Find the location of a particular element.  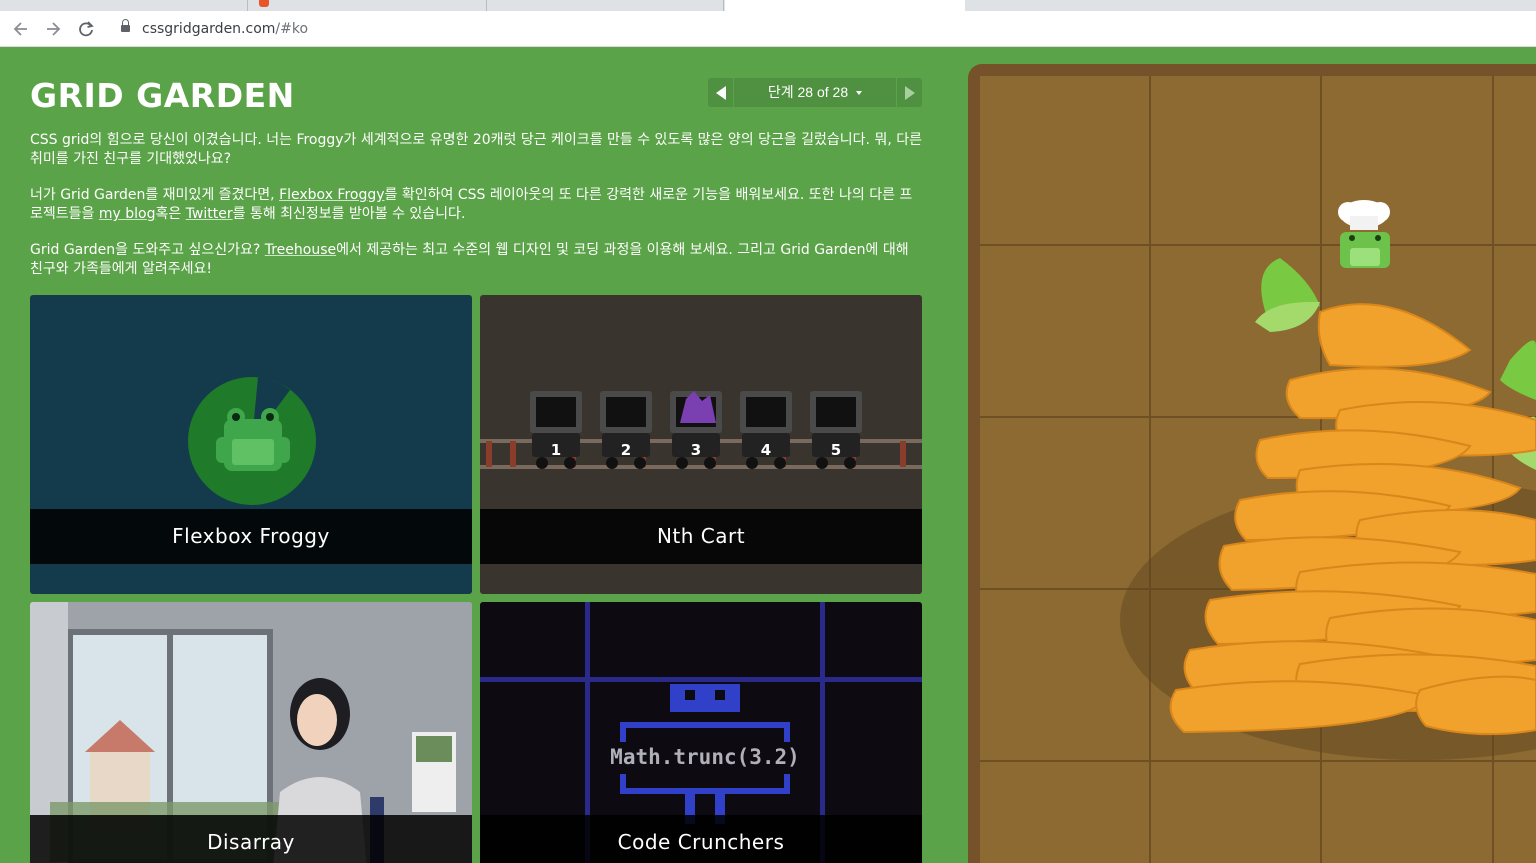

cart-number: 2 is located at coordinates (626, 450).